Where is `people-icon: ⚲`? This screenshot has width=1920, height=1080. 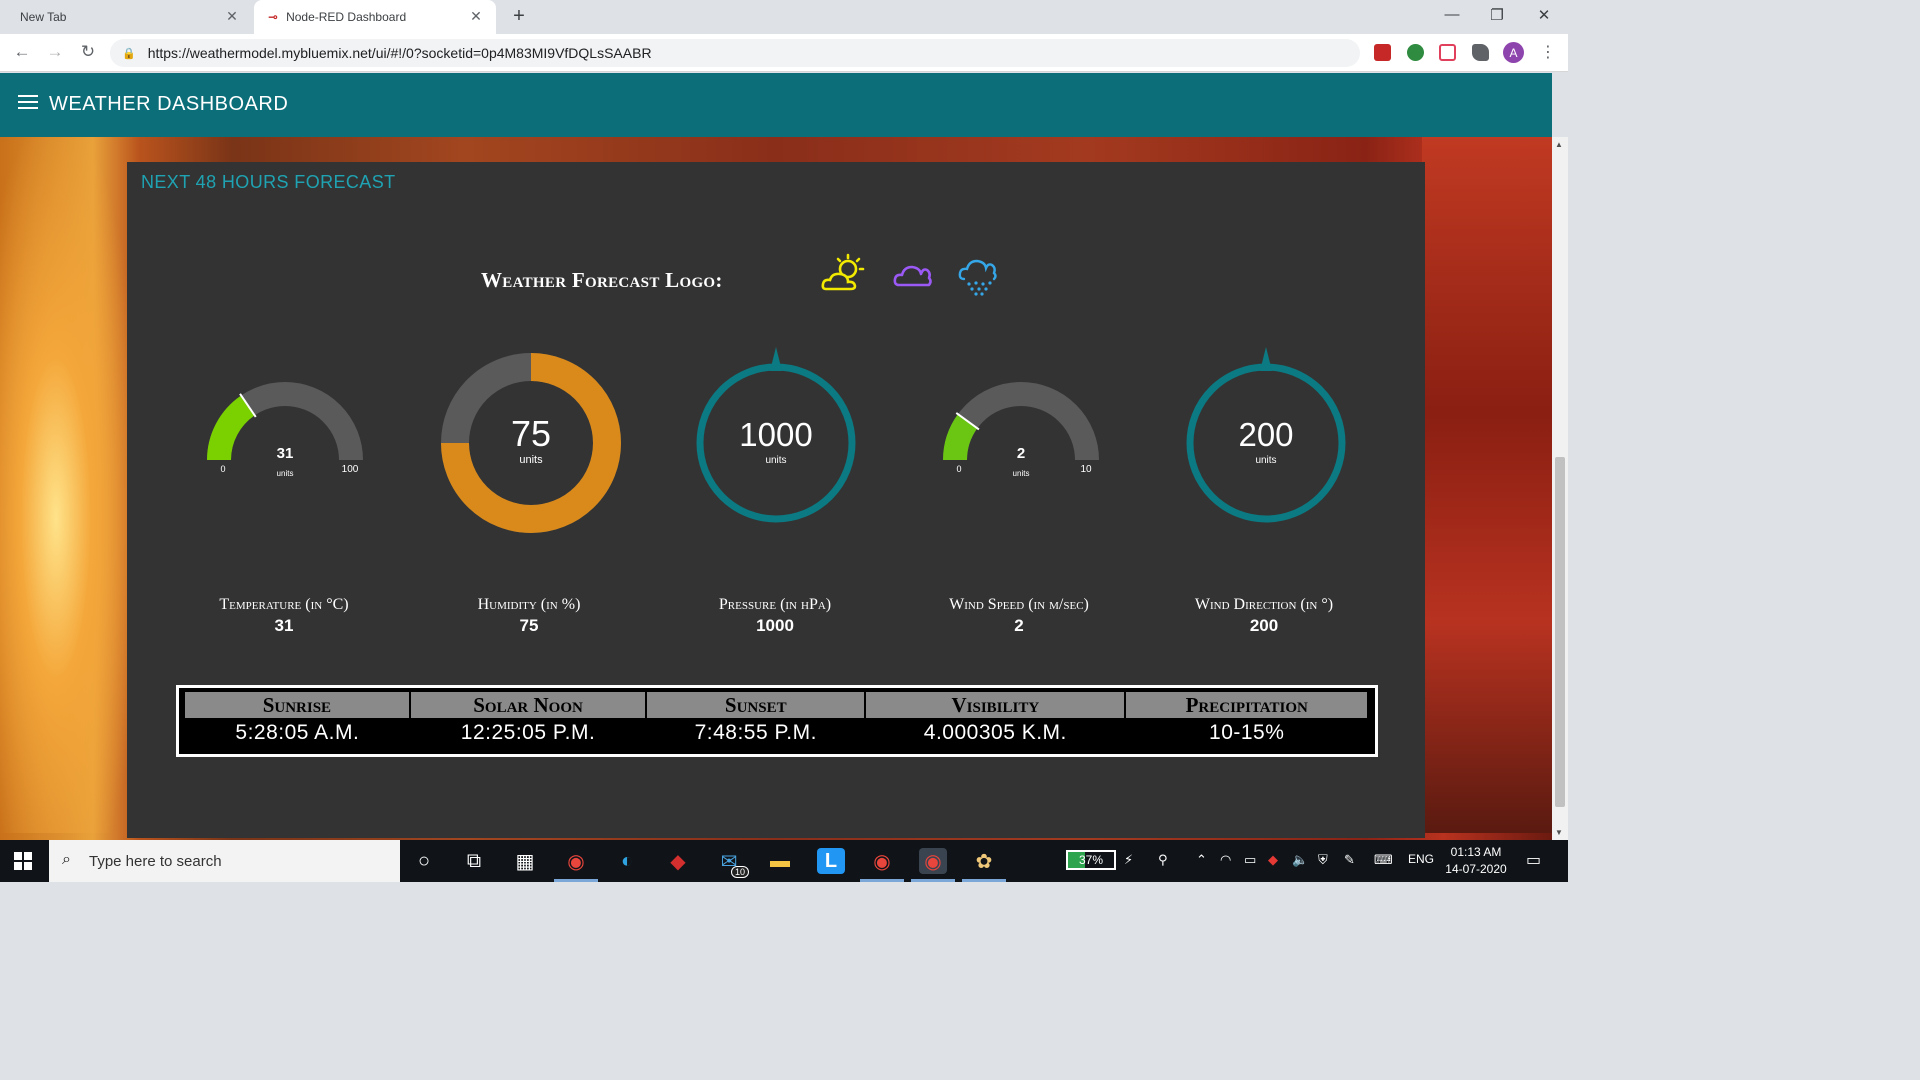
people-icon: ⚲ is located at coordinates (1163, 860).